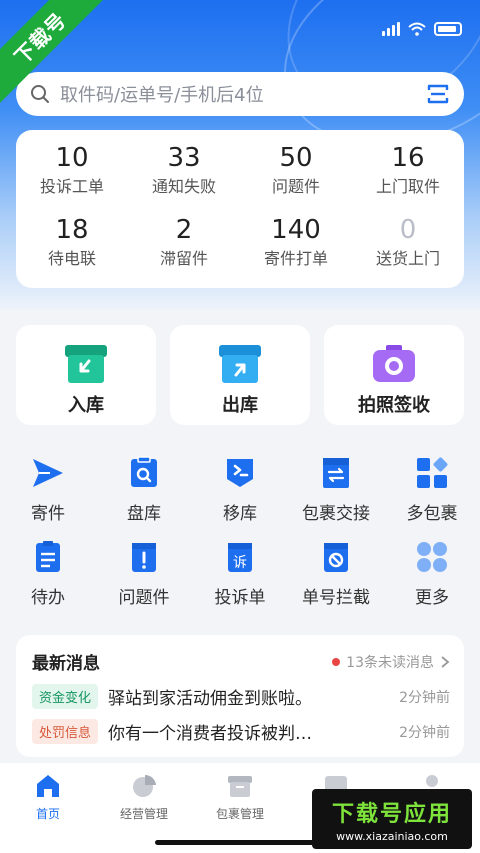  Describe the element at coordinates (240, 364) in the screenshot. I see `outbound-box-icon` at that location.